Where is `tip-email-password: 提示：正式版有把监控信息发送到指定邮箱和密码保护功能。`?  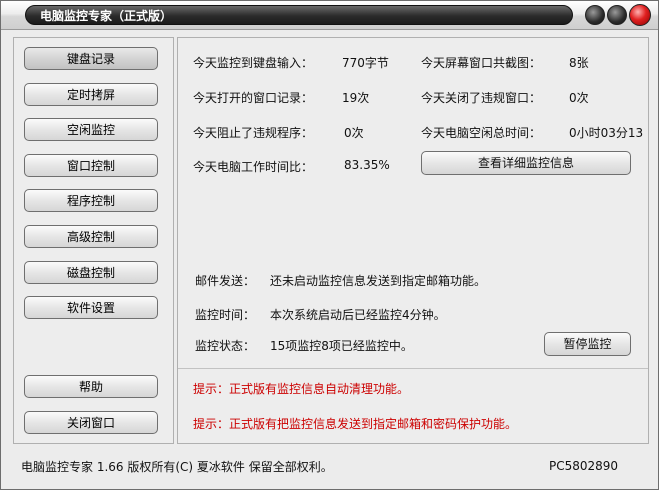 tip-email-password: 提示：正式版有把监控信息发送到指定邮箱和密码保护功能。 is located at coordinates (355, 424).